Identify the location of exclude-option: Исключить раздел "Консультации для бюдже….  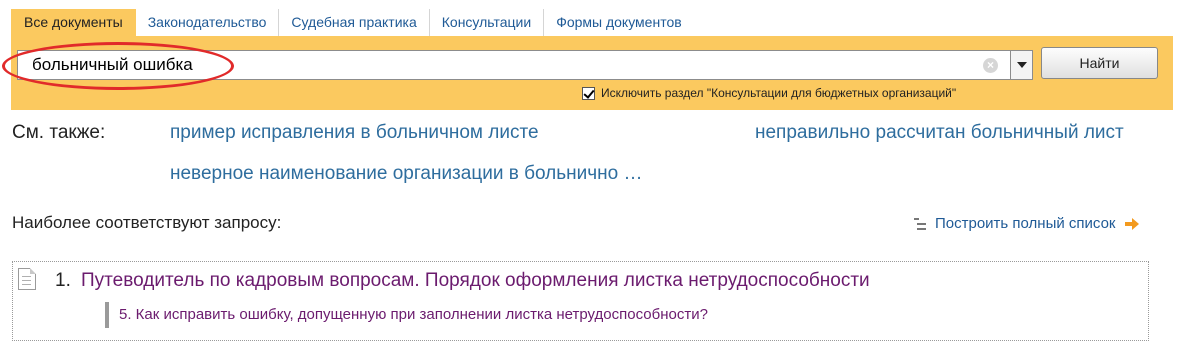
(769, 93).